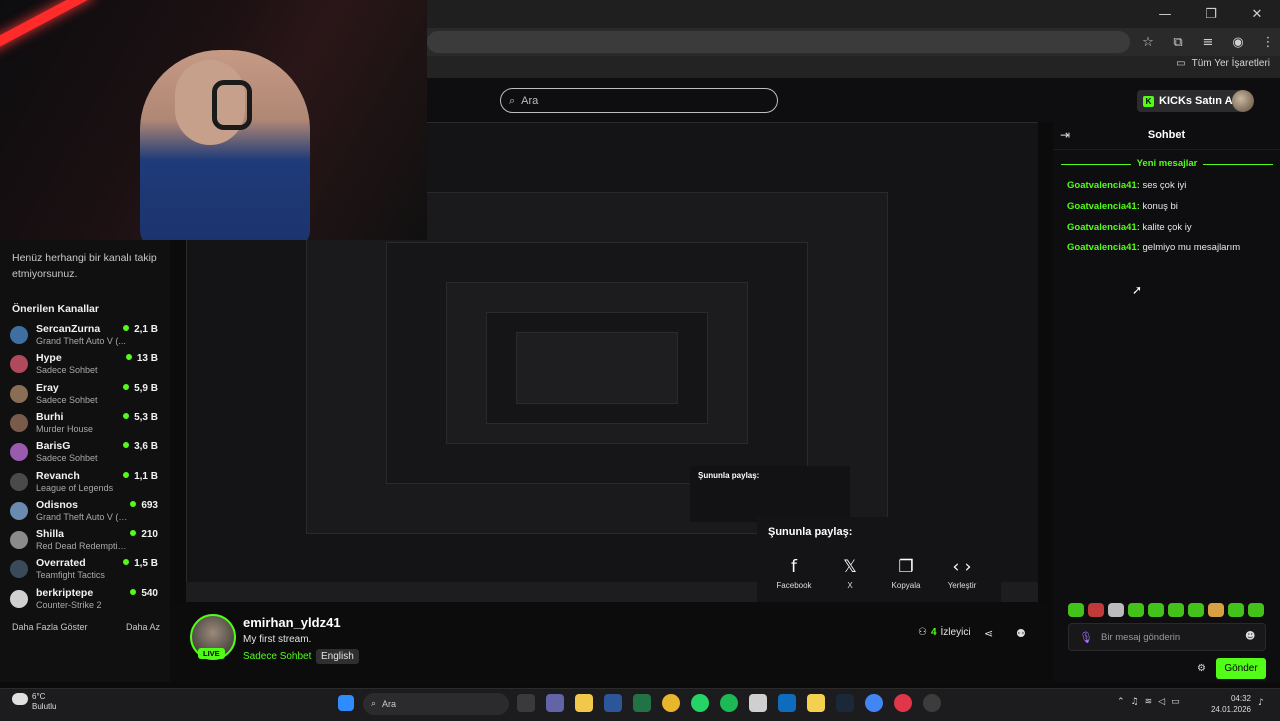 This screenshot has height=721, width=1280. Describe the element at coordinates (1228, 704) in the screenshot. I see `clock: 04:32 24.01.2026` at that location.